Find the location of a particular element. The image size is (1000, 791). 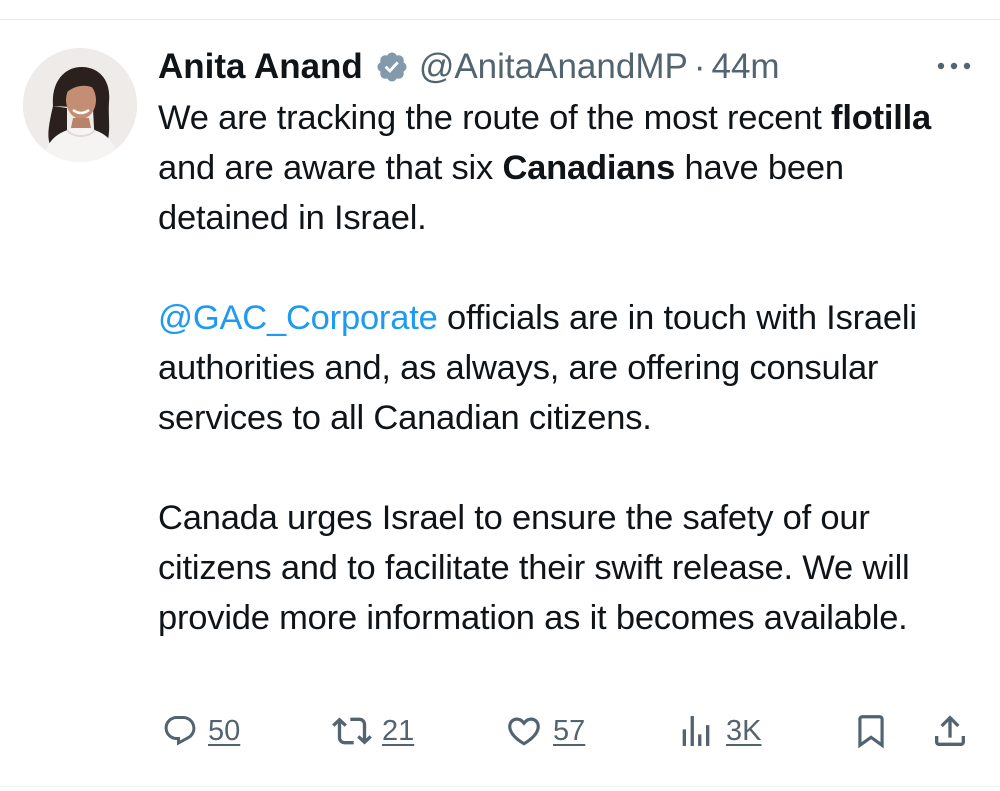

reply-count: 50 is located at coordinates (224, 730).